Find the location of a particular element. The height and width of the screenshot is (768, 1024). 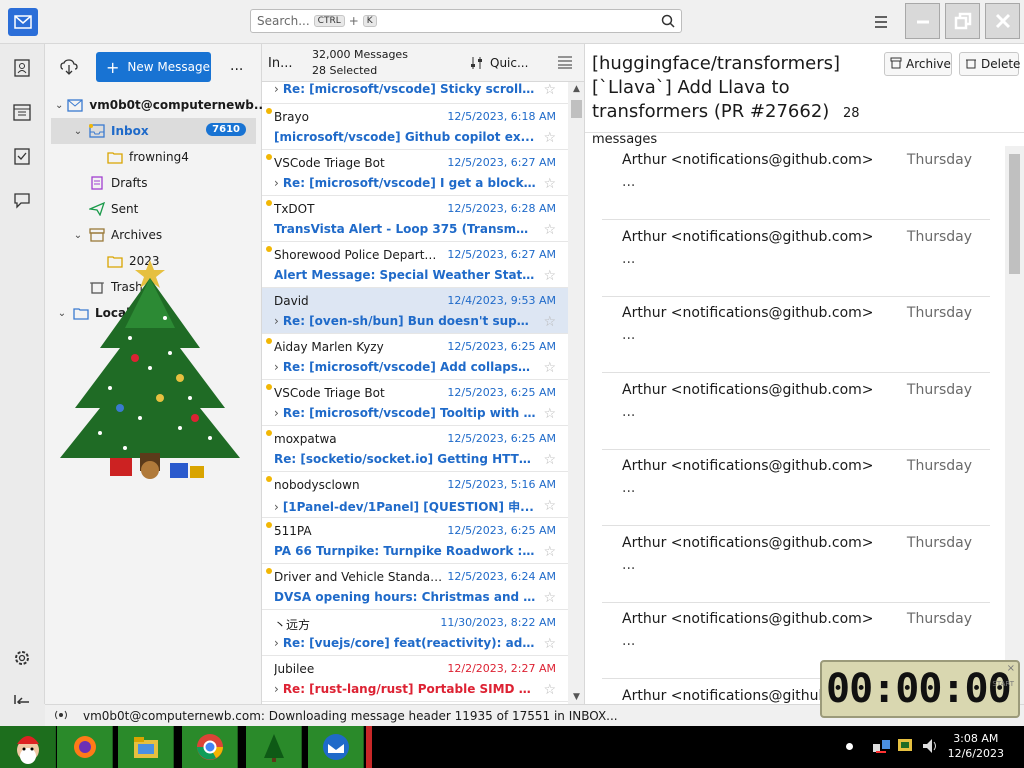

address-book-icon is located at coordinates (22, 68).